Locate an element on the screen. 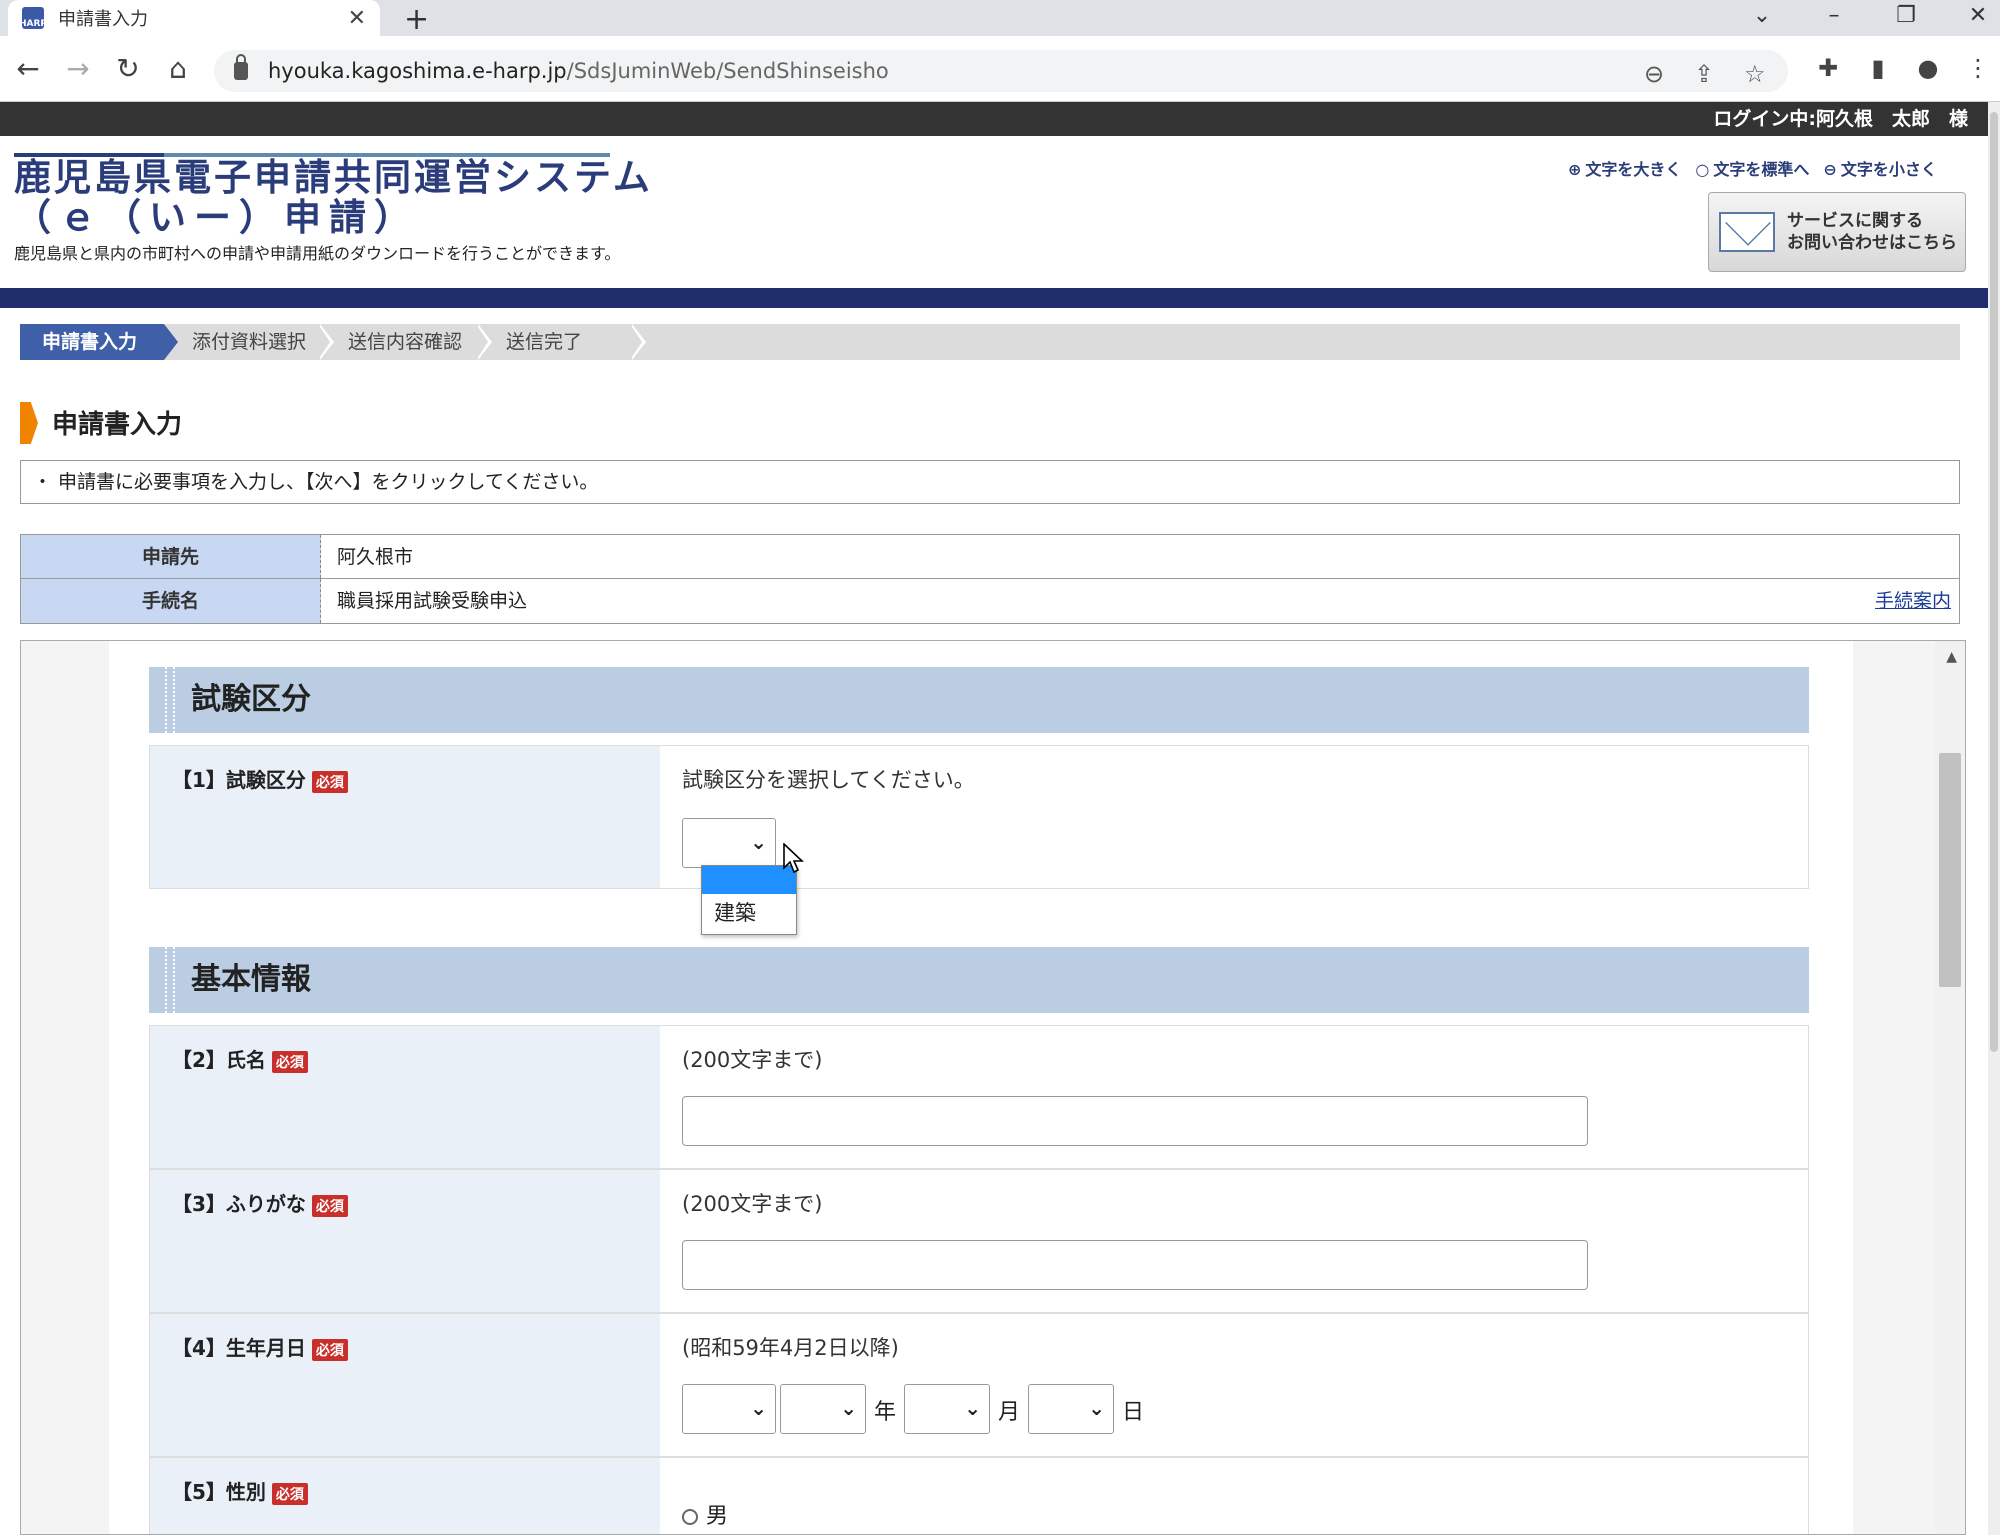  site-favicon-icon: HARP is located at coordinates (33, 18).